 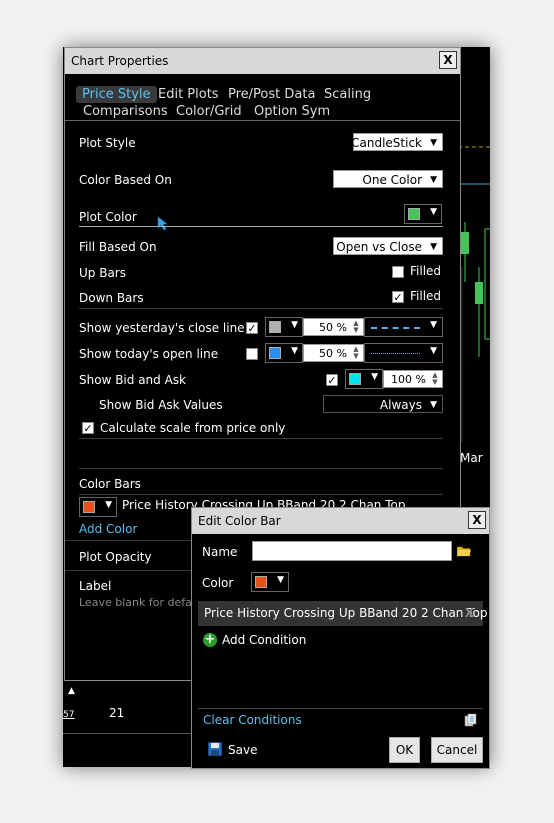 I want to click on tab-price-style: Price Style, so click(x=116, y=94).